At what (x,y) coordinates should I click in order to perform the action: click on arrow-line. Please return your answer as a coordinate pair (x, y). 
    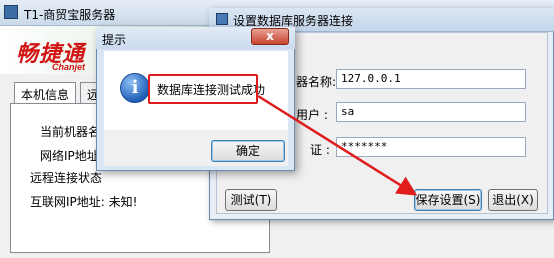
    Looking at the image, I should click on (337, 145).